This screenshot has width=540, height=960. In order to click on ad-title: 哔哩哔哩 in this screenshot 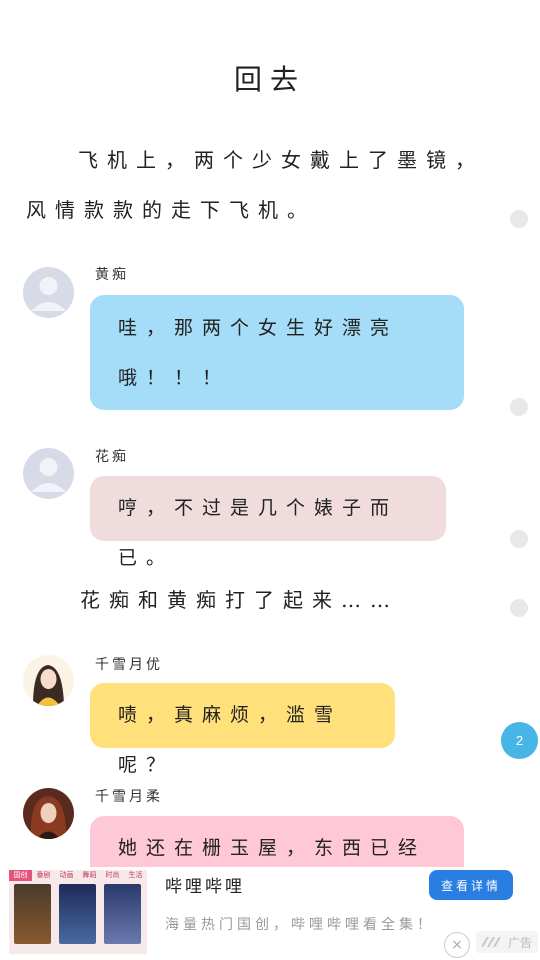, I will do `click(205, 884)`.